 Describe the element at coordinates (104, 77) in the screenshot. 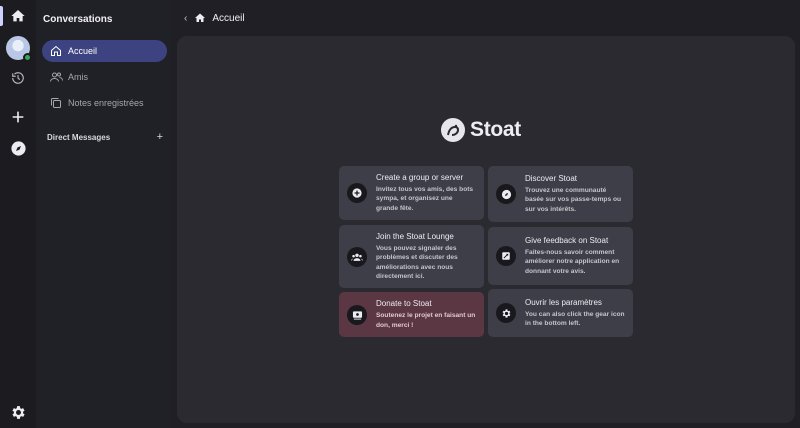

I see `sidebar-item-amis: Amis` at that location.